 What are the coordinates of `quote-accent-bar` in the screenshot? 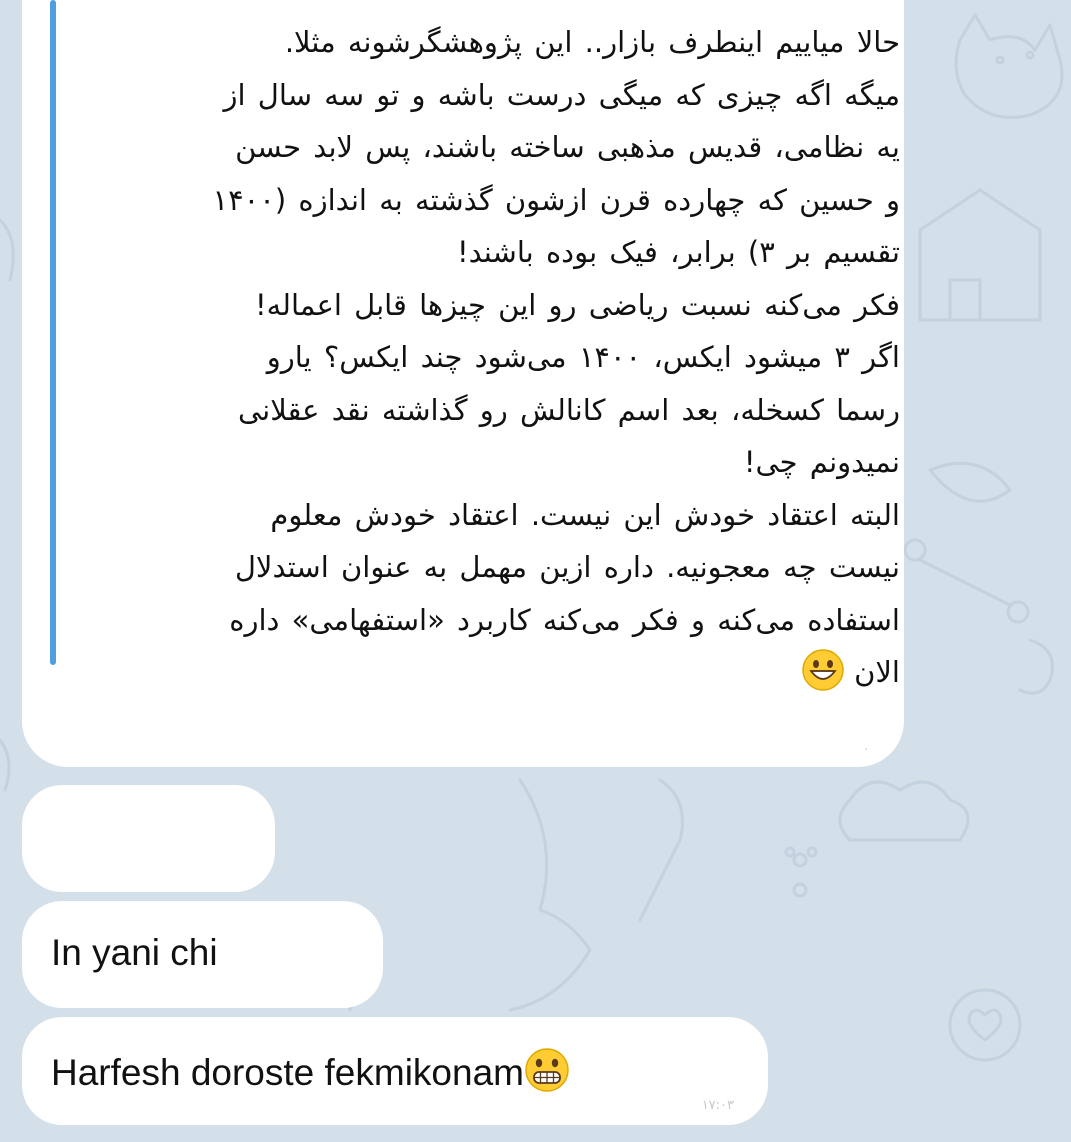 It's located at (53, 332).